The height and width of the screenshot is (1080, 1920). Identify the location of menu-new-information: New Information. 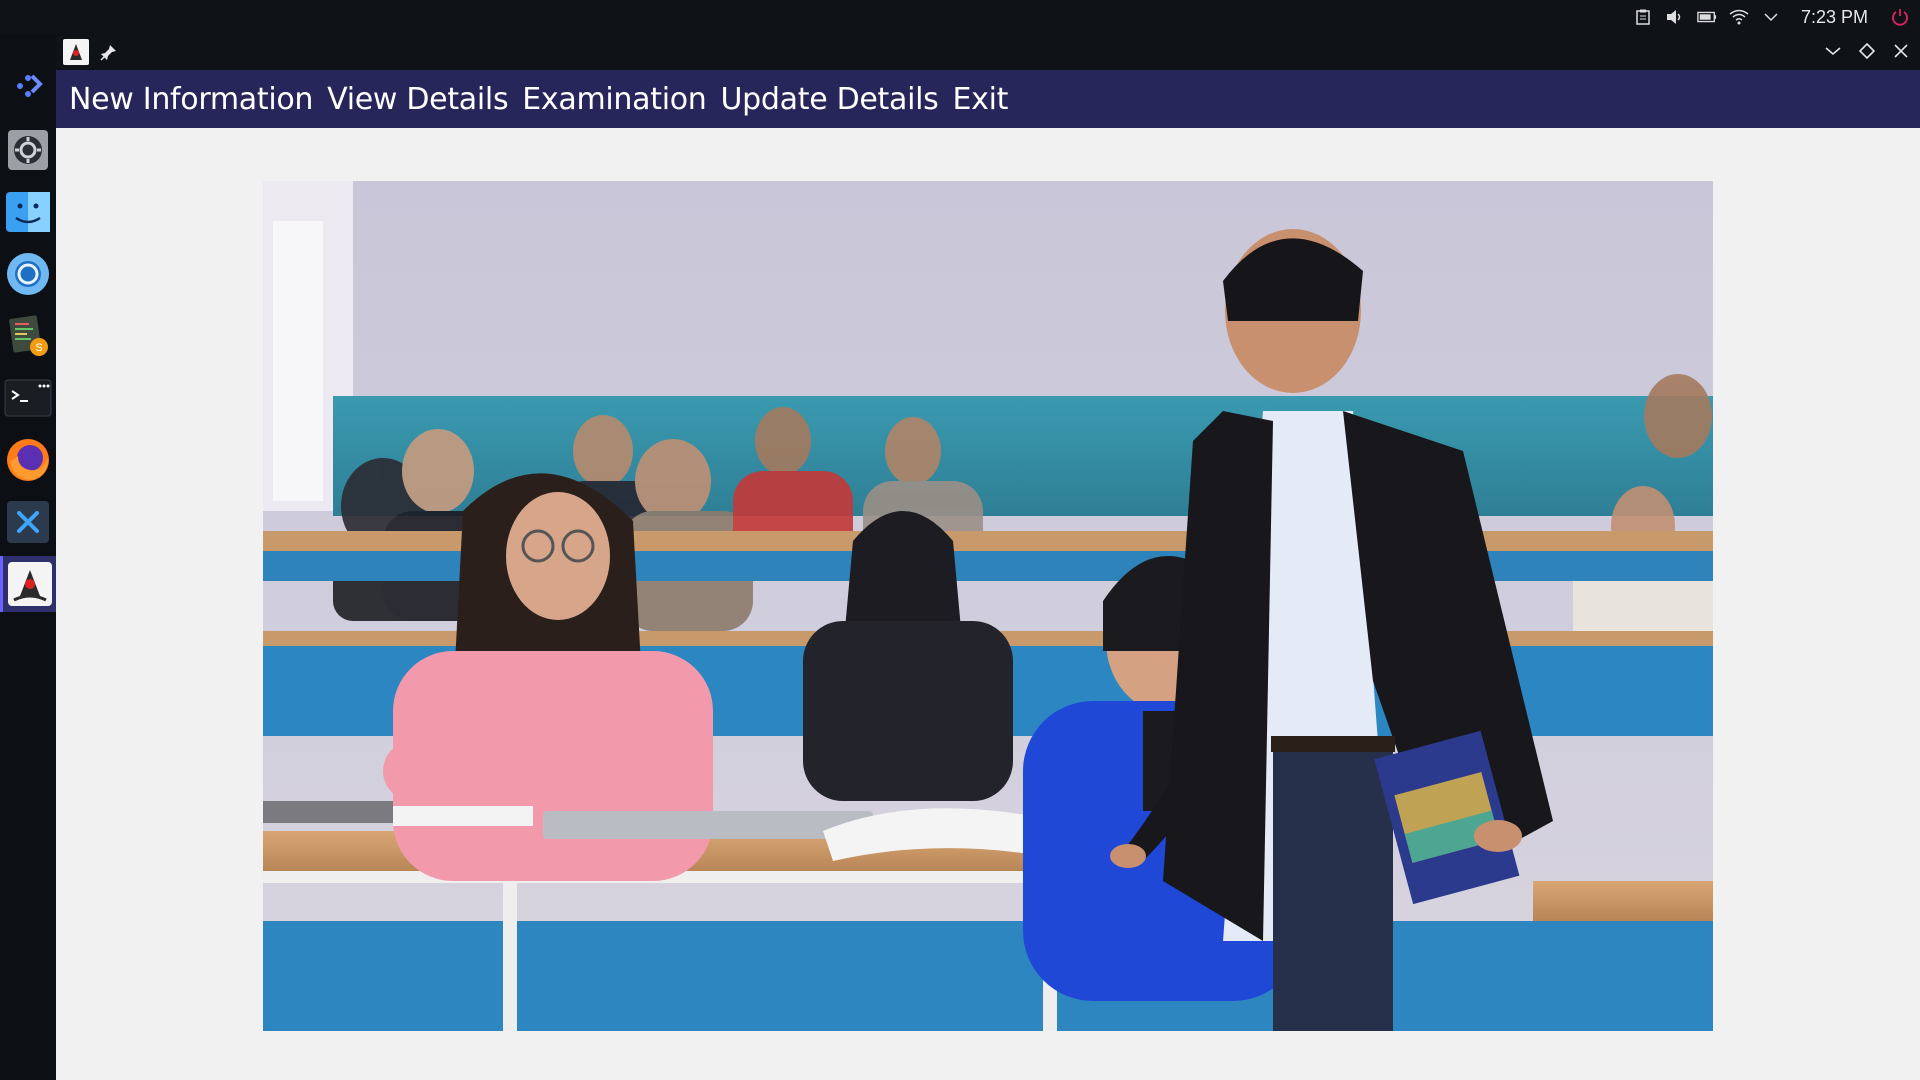
(191, 99).